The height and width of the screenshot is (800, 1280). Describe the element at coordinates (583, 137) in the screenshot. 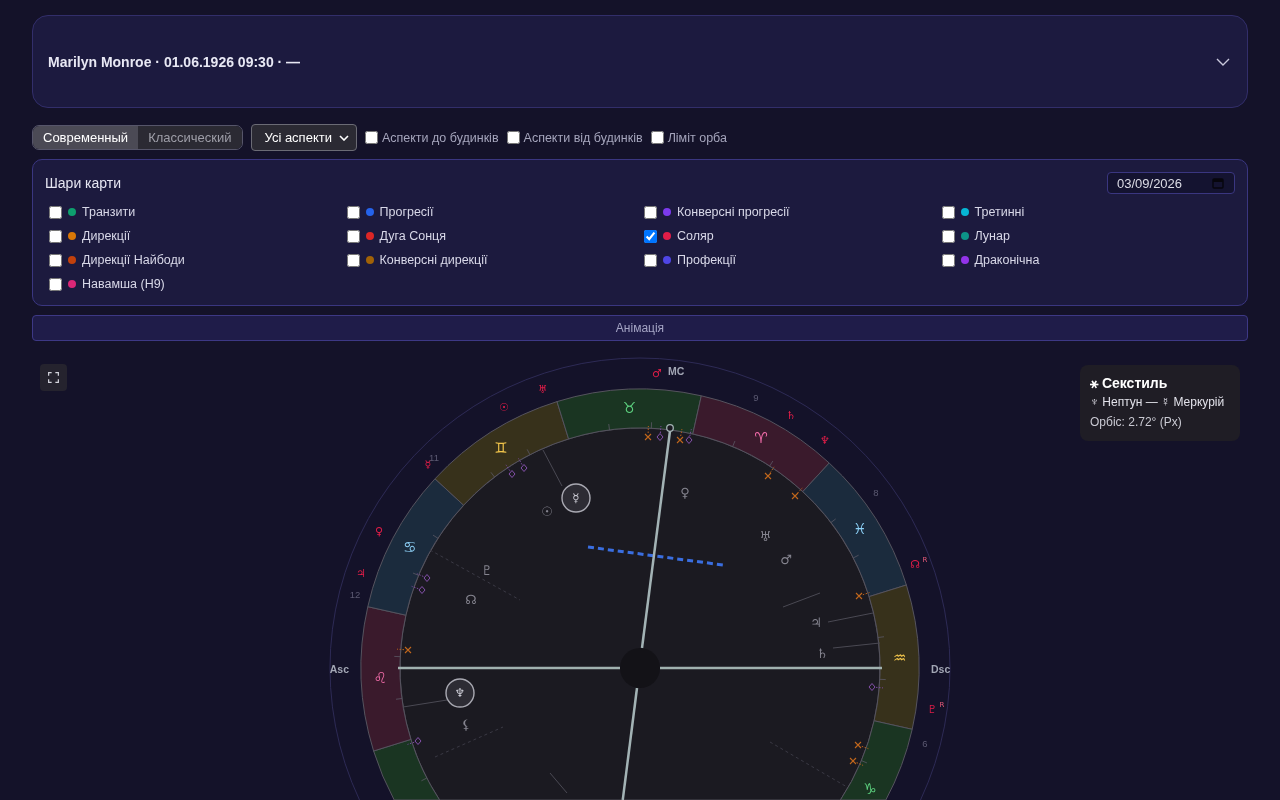

I see `option-label: Аспекти від будинків` at that location.